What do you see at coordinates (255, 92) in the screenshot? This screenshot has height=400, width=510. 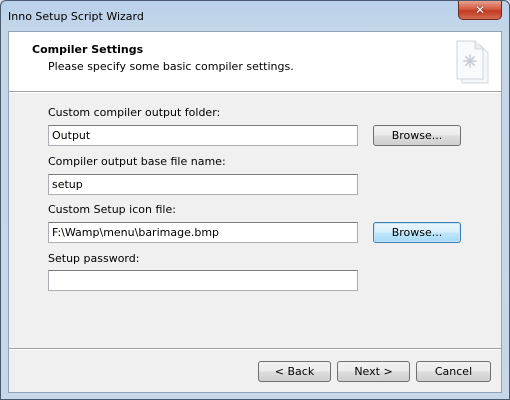 I see `header-separator` at bounding box center [255, 92].